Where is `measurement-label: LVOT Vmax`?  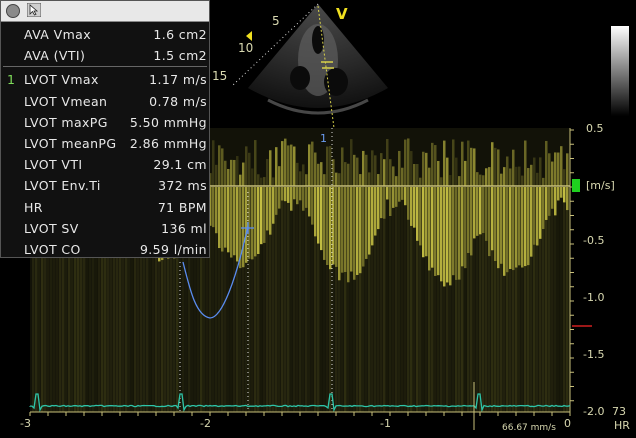
measurement-label: LVOT Vmax is located at coordinates (61, 80).